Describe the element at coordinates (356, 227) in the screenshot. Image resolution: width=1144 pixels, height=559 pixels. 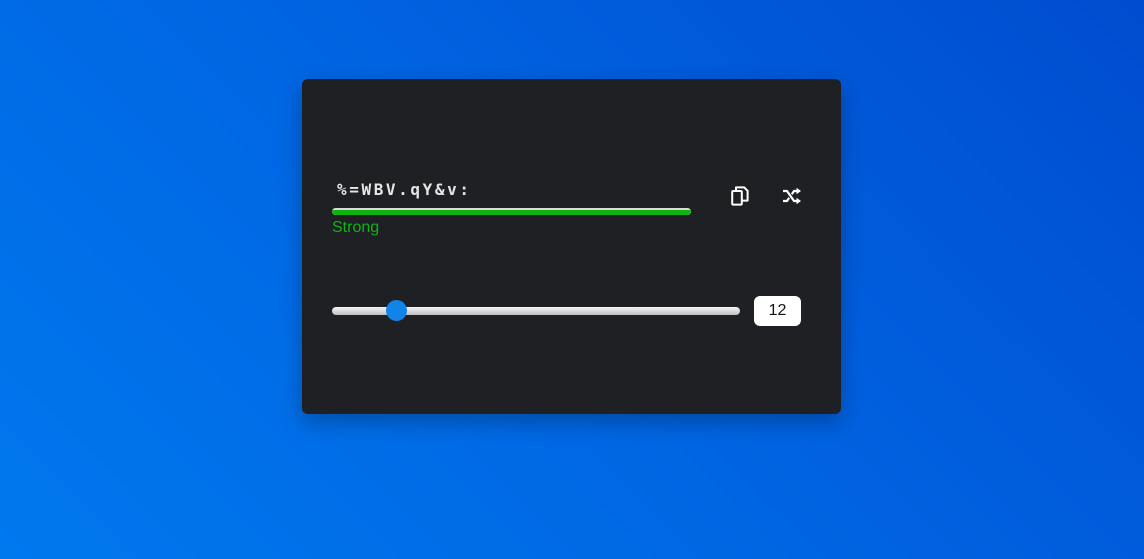
I see `strength-label: Strong` at that location.